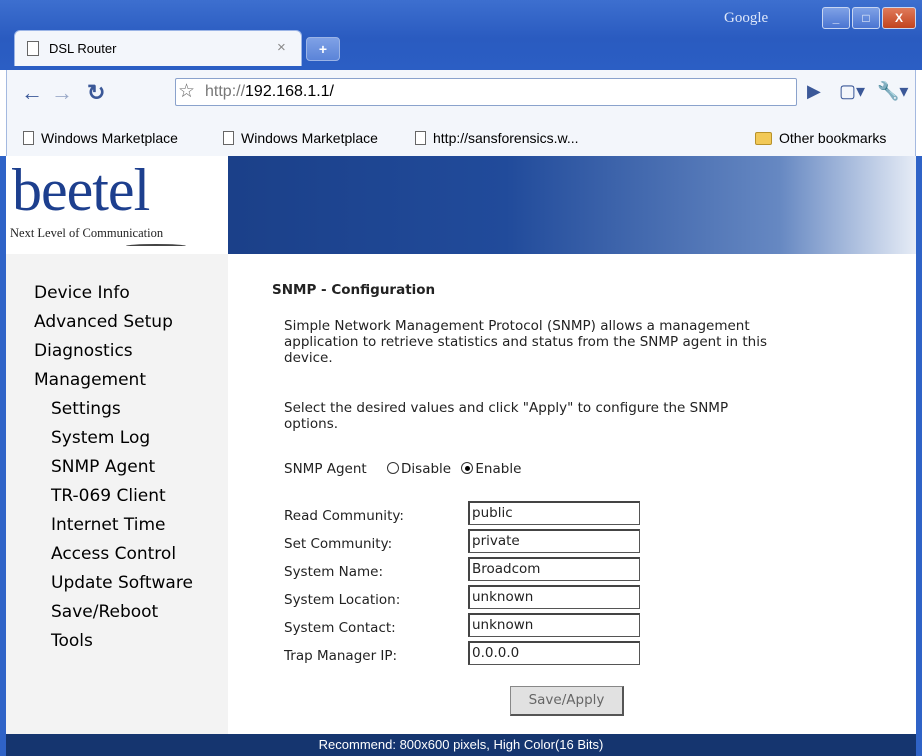  Describe the element at coordinates (763, 138) in the screenshot. I see `folder-icon` at that location.